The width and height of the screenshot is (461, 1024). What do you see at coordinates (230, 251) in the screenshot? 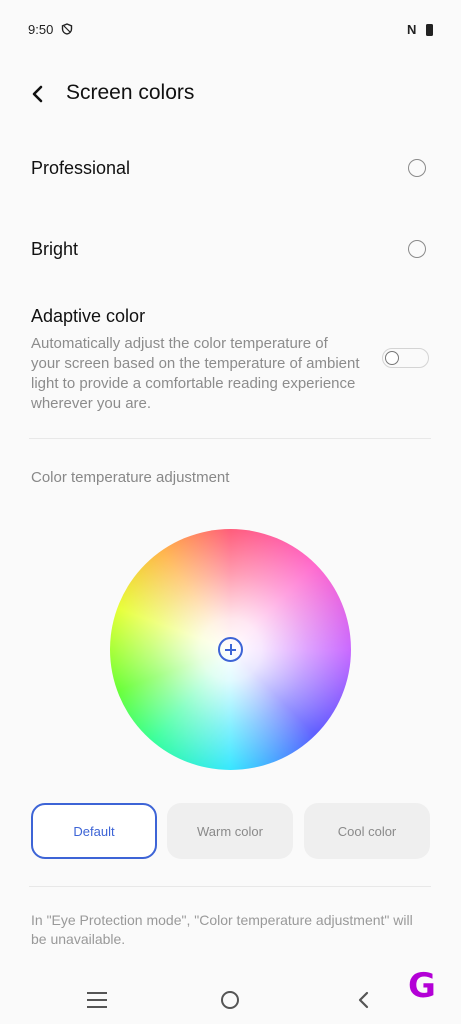
I see `option-bright: Bright` at bounding box center [230, 251].